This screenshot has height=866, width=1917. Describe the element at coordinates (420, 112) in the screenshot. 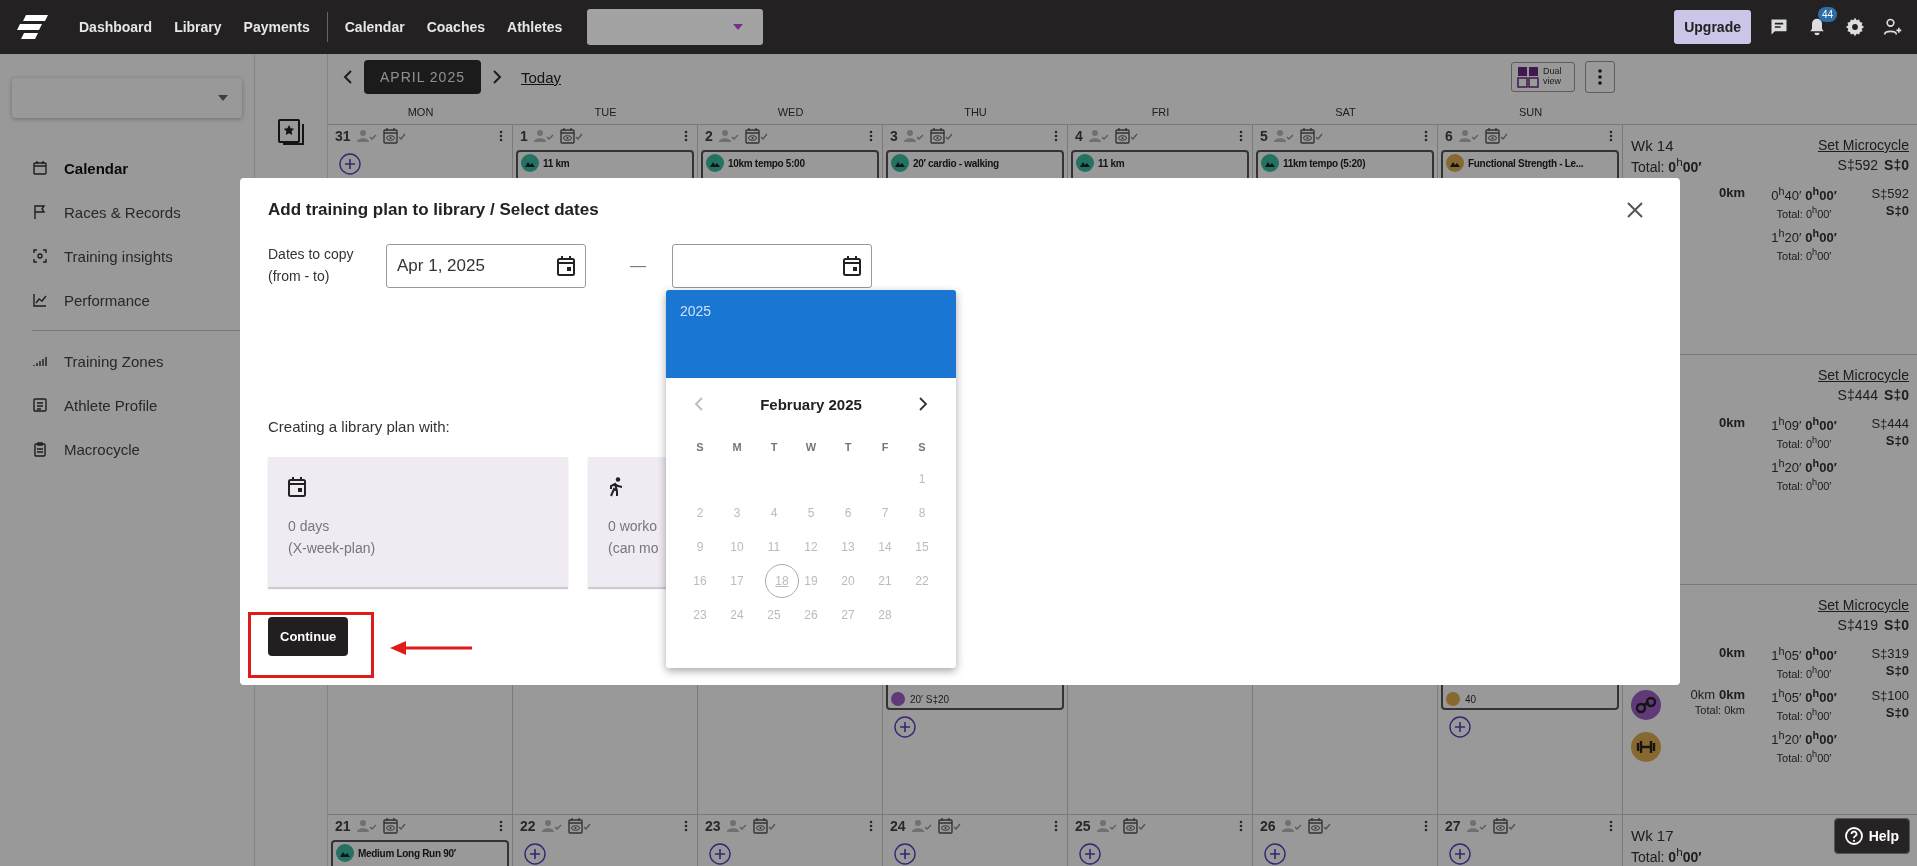

I see `weekday-label: MON` at that location.